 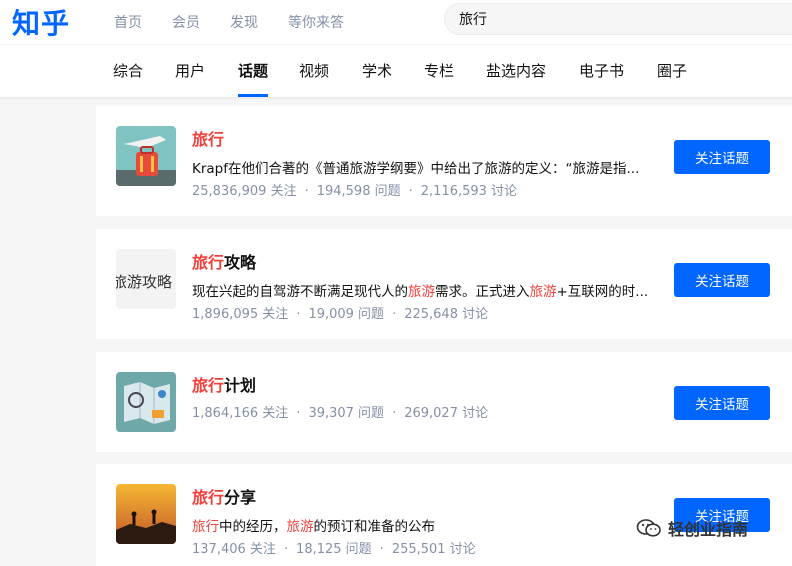 I want to click on topic-stats: 1,864,166 关注 · 39,307 问题 · 269,027 讨论, so click(x=340, y=413).